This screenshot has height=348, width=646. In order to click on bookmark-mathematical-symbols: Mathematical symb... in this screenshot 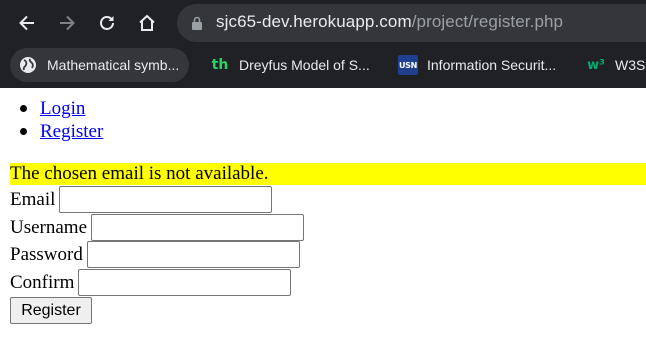, I will do `click(100, 65)`.